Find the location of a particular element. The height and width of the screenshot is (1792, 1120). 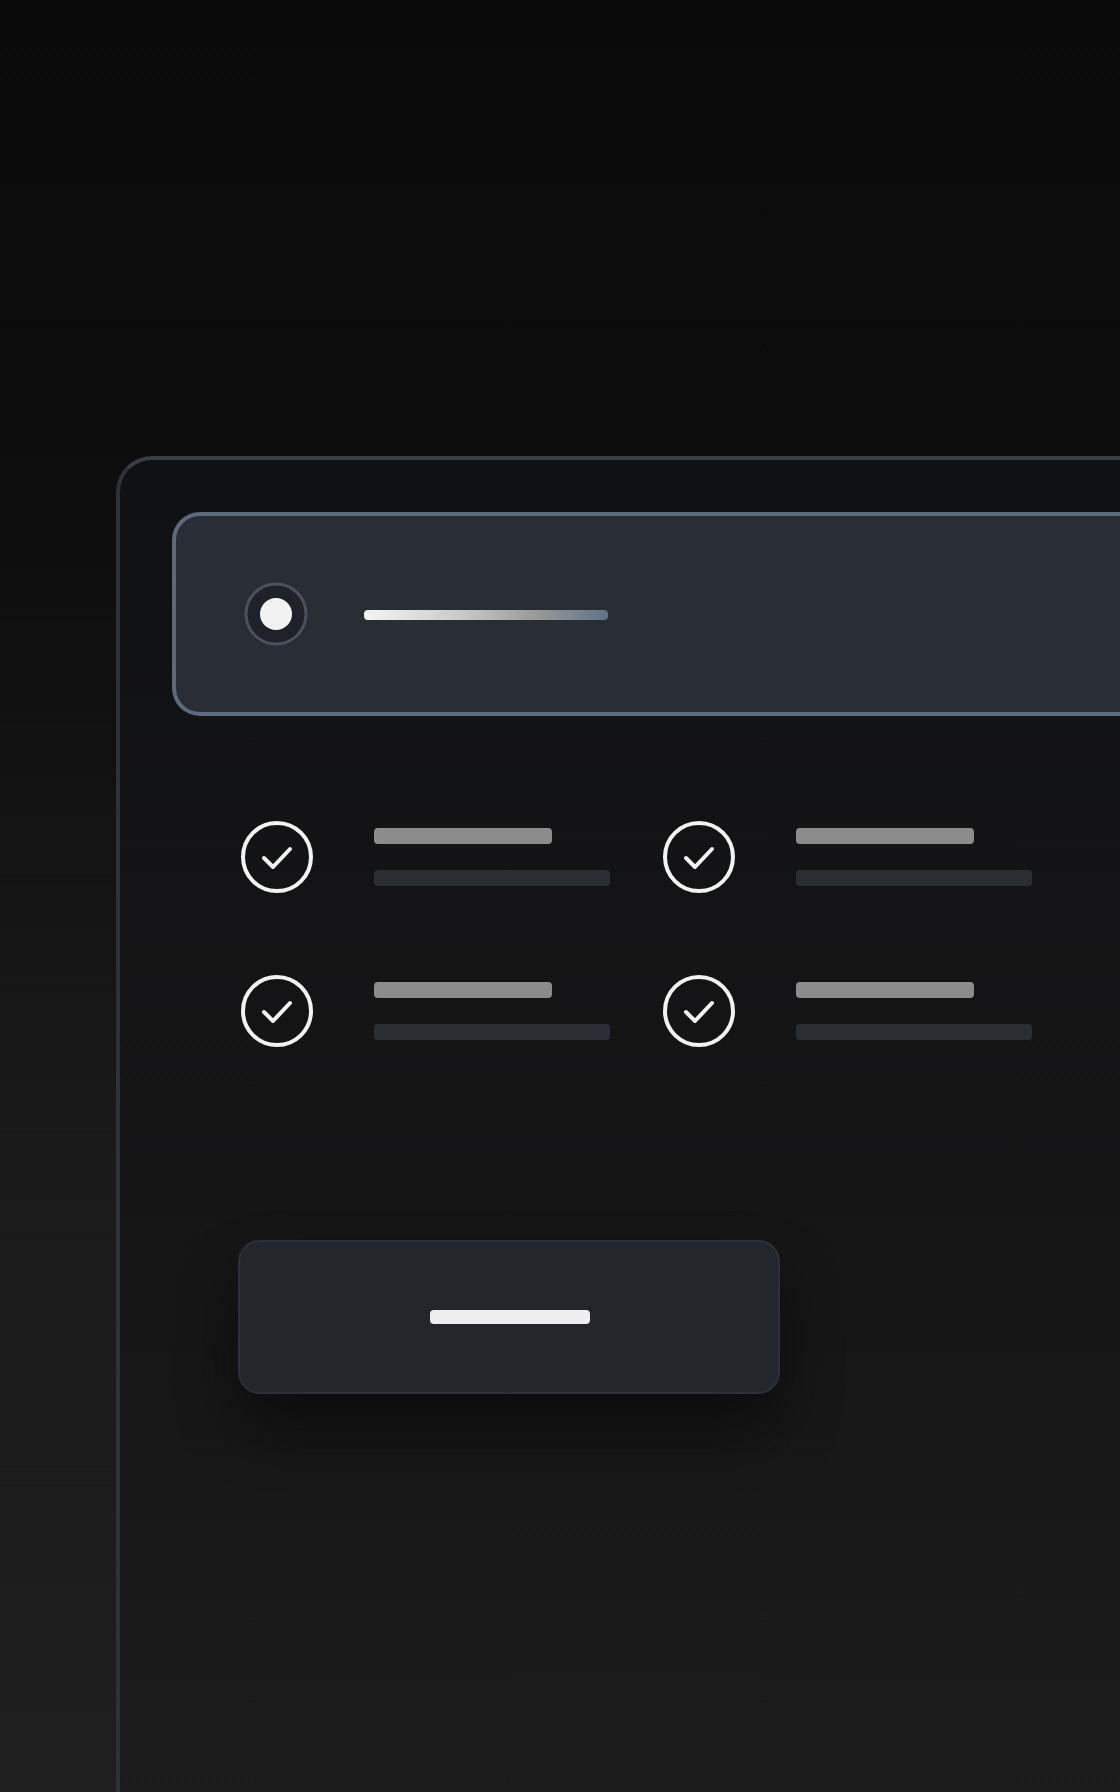

radio-button is located at coordinates (276, 614).